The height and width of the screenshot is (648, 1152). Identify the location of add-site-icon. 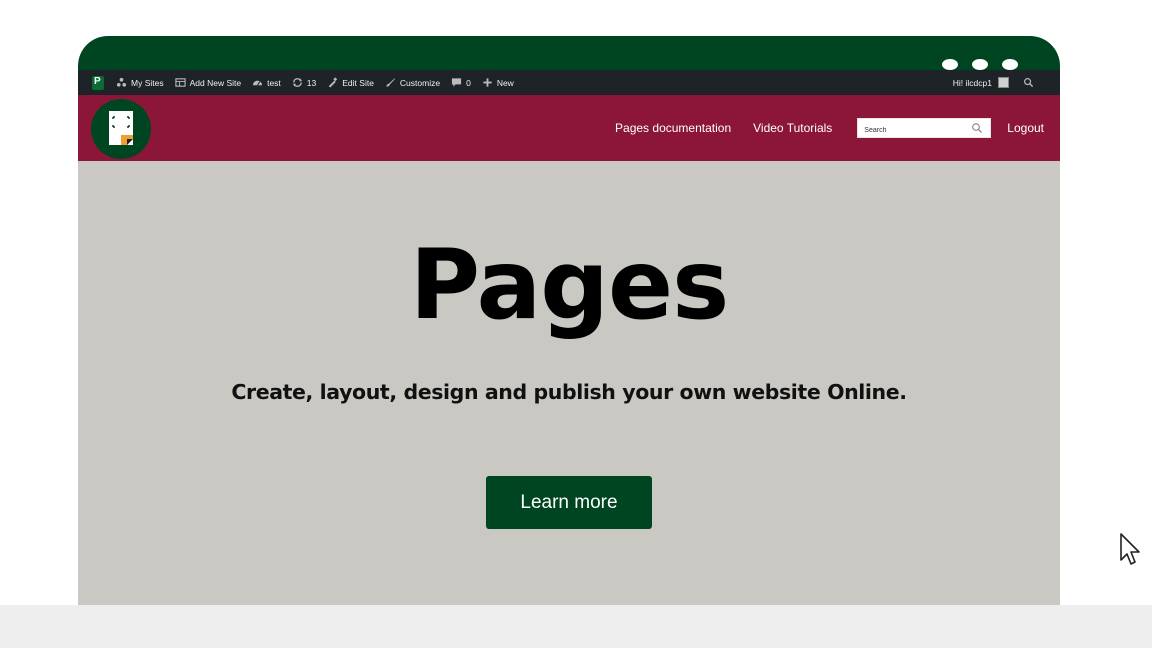
(180, 82).